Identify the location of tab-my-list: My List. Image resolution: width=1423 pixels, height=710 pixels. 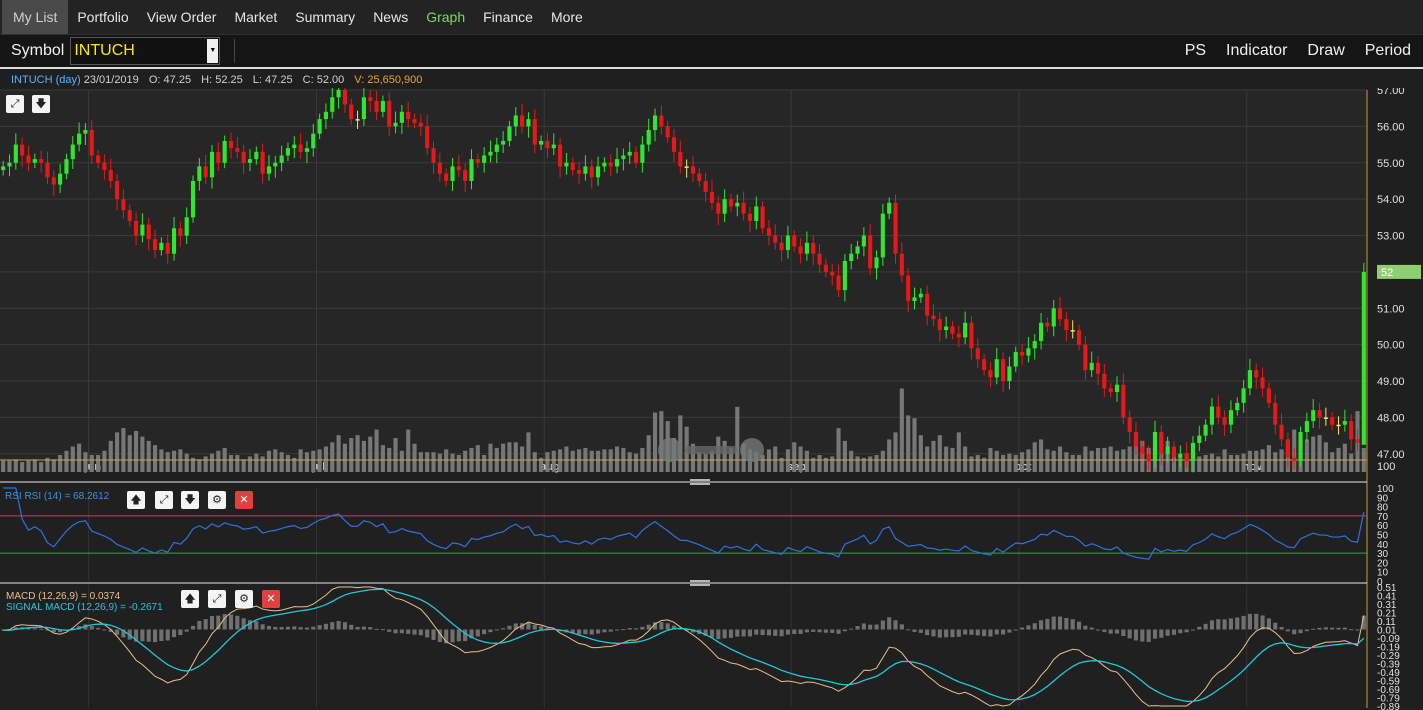
(35, 17).